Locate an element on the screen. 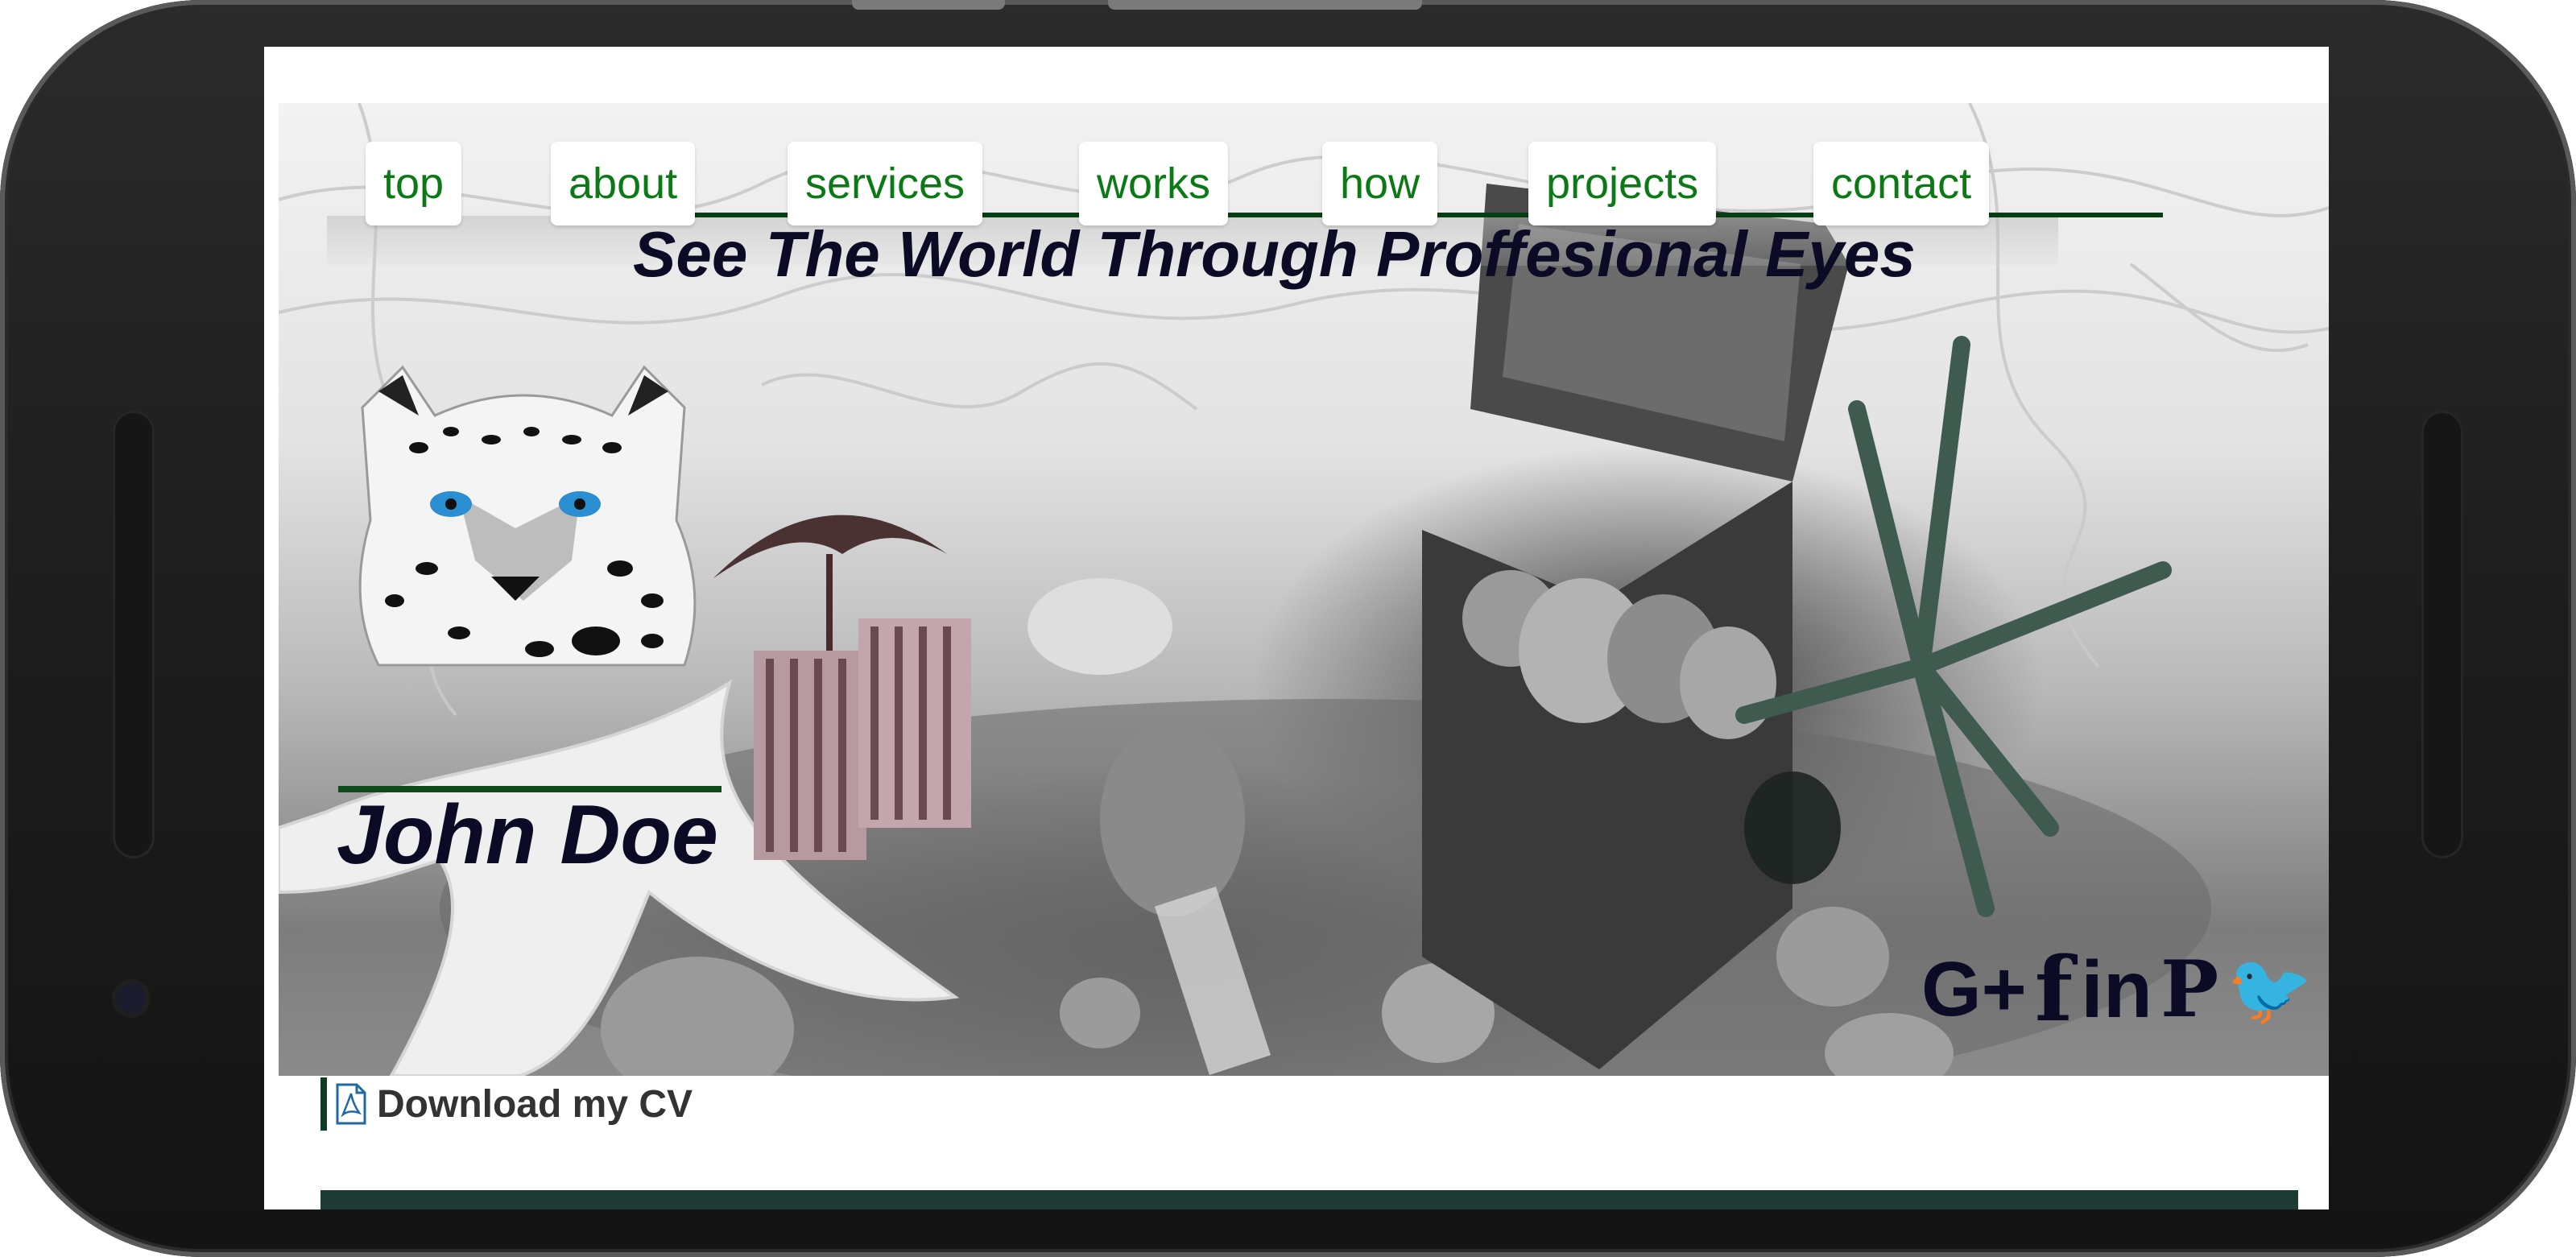  speaker-grill-right is located at coordinates (2442, 634).